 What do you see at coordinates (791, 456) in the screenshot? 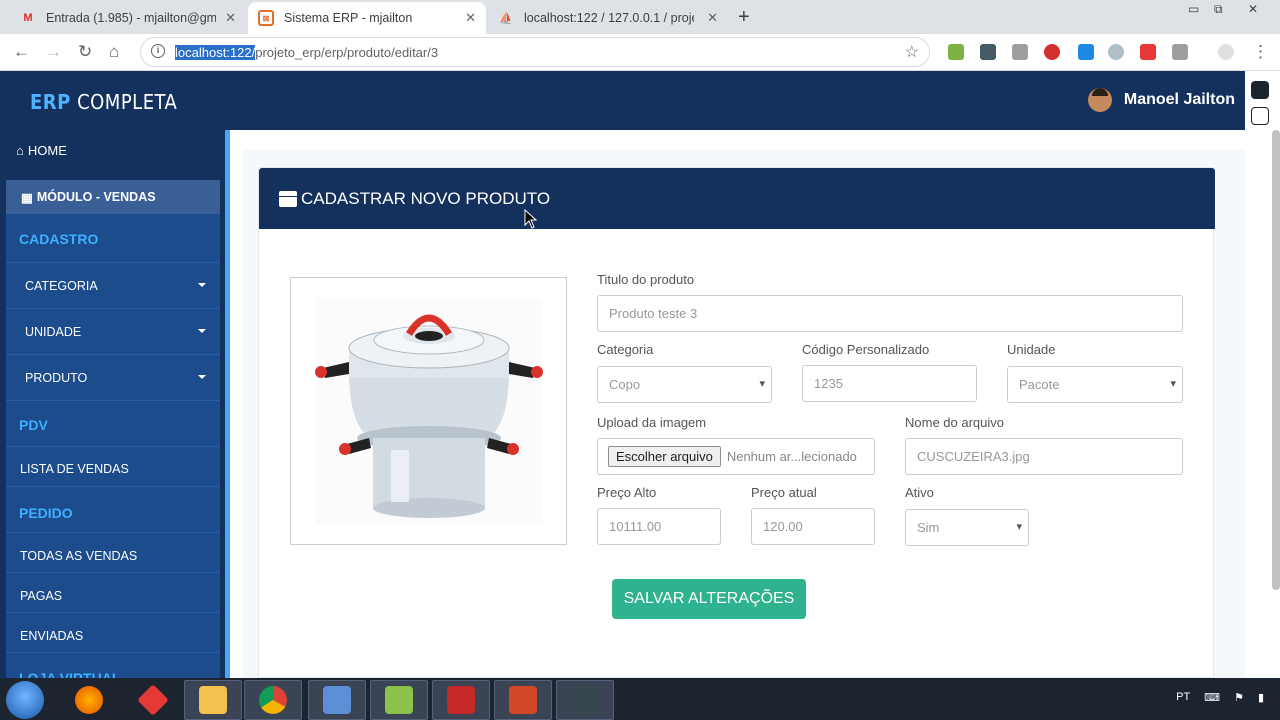
I see `file-status: Nenhum ar...lecionado` at bounding box center [791, 456].